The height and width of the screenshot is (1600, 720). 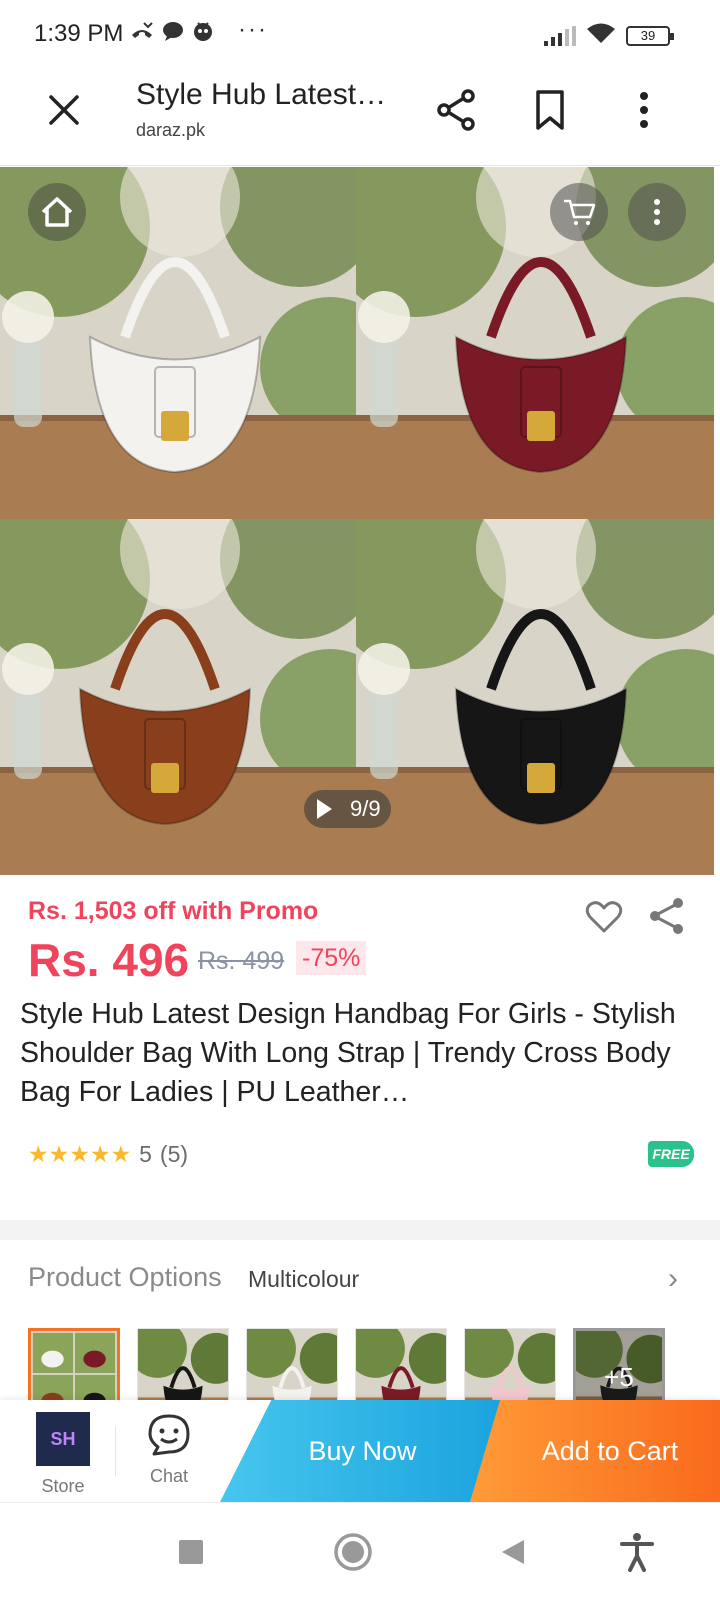 I want to click on chevron-right-icon: ›, so click(x=673, y=1279).